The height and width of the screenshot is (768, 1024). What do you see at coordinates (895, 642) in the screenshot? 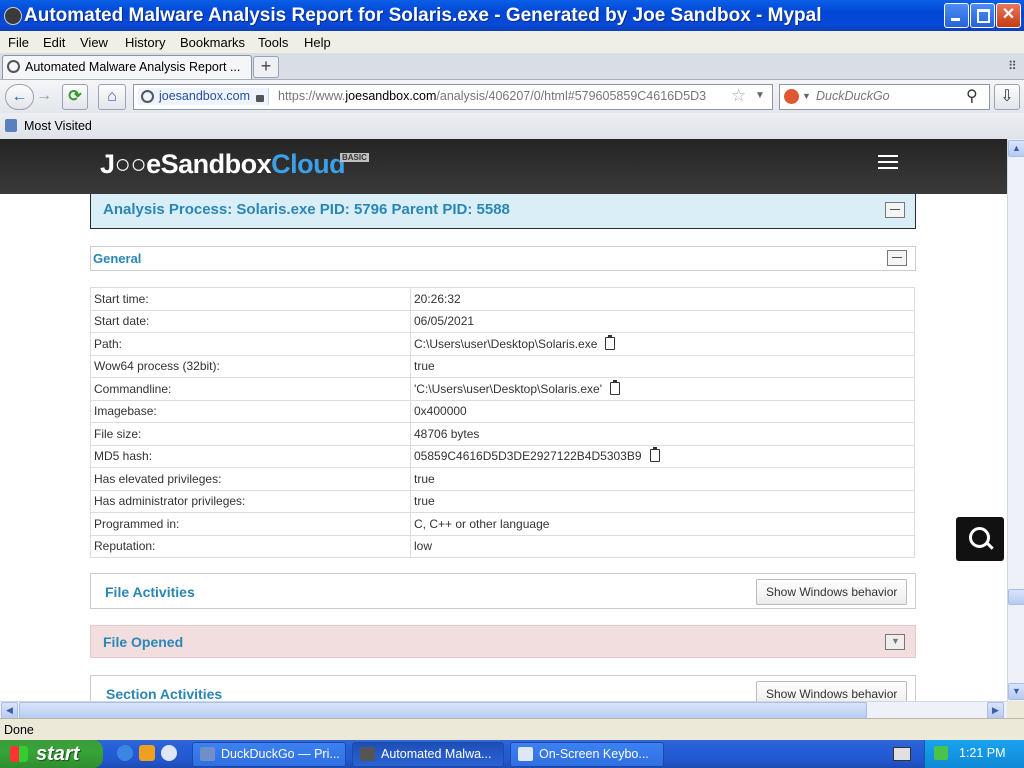
I see `expand-icon: ▼` at bounding box center [895, 642].